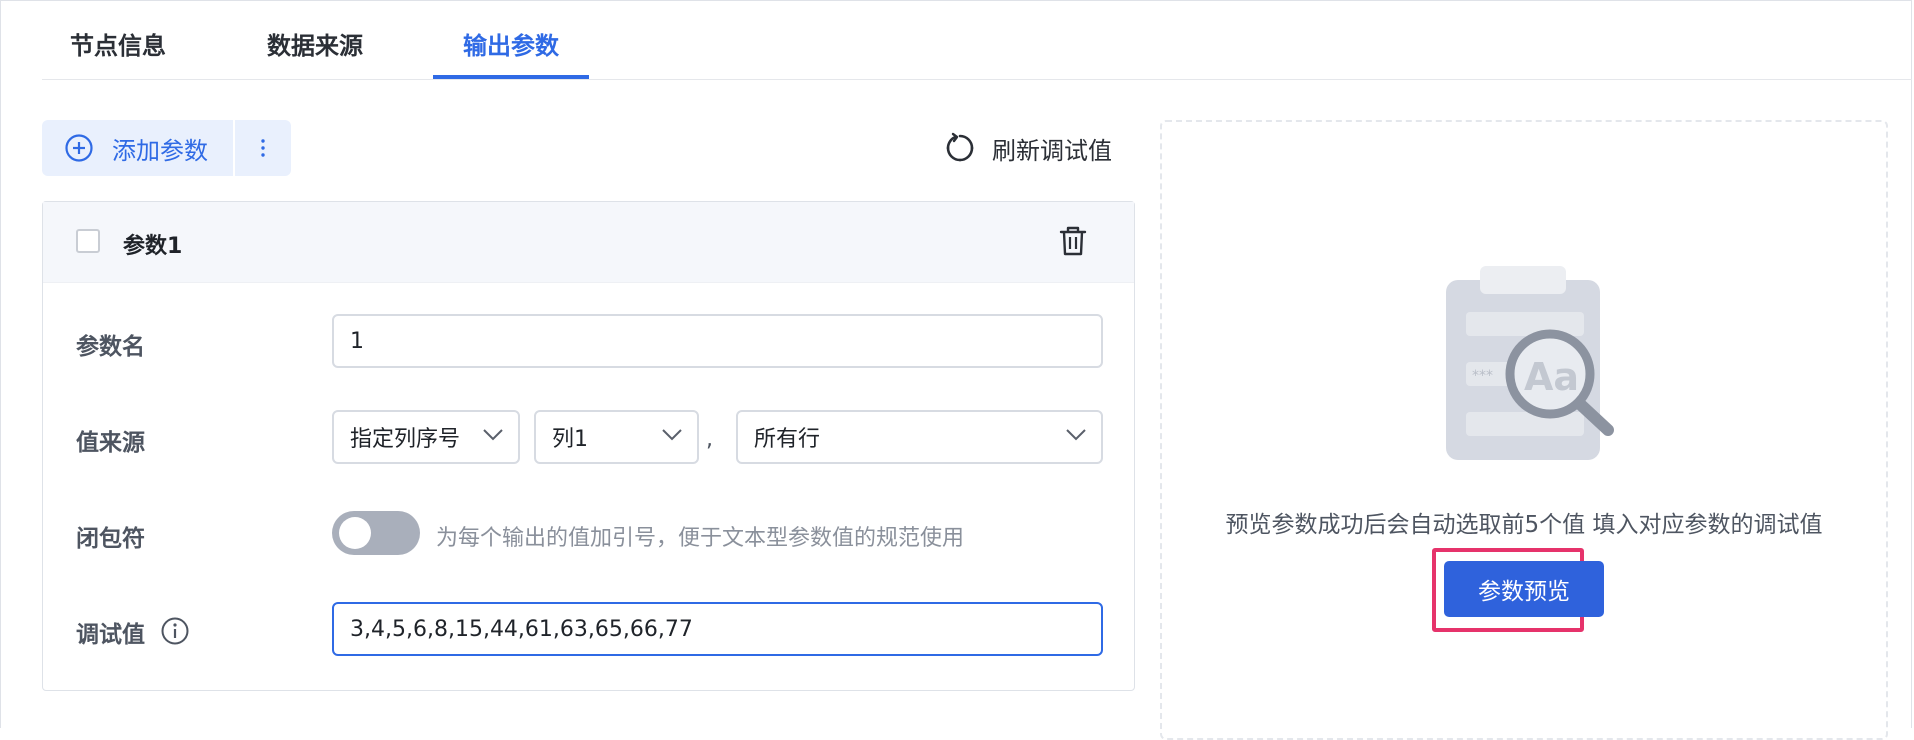  Describe the element at coordinates (588, 242) in the screenshot. I see `param-card-header: 参数1` at that location.